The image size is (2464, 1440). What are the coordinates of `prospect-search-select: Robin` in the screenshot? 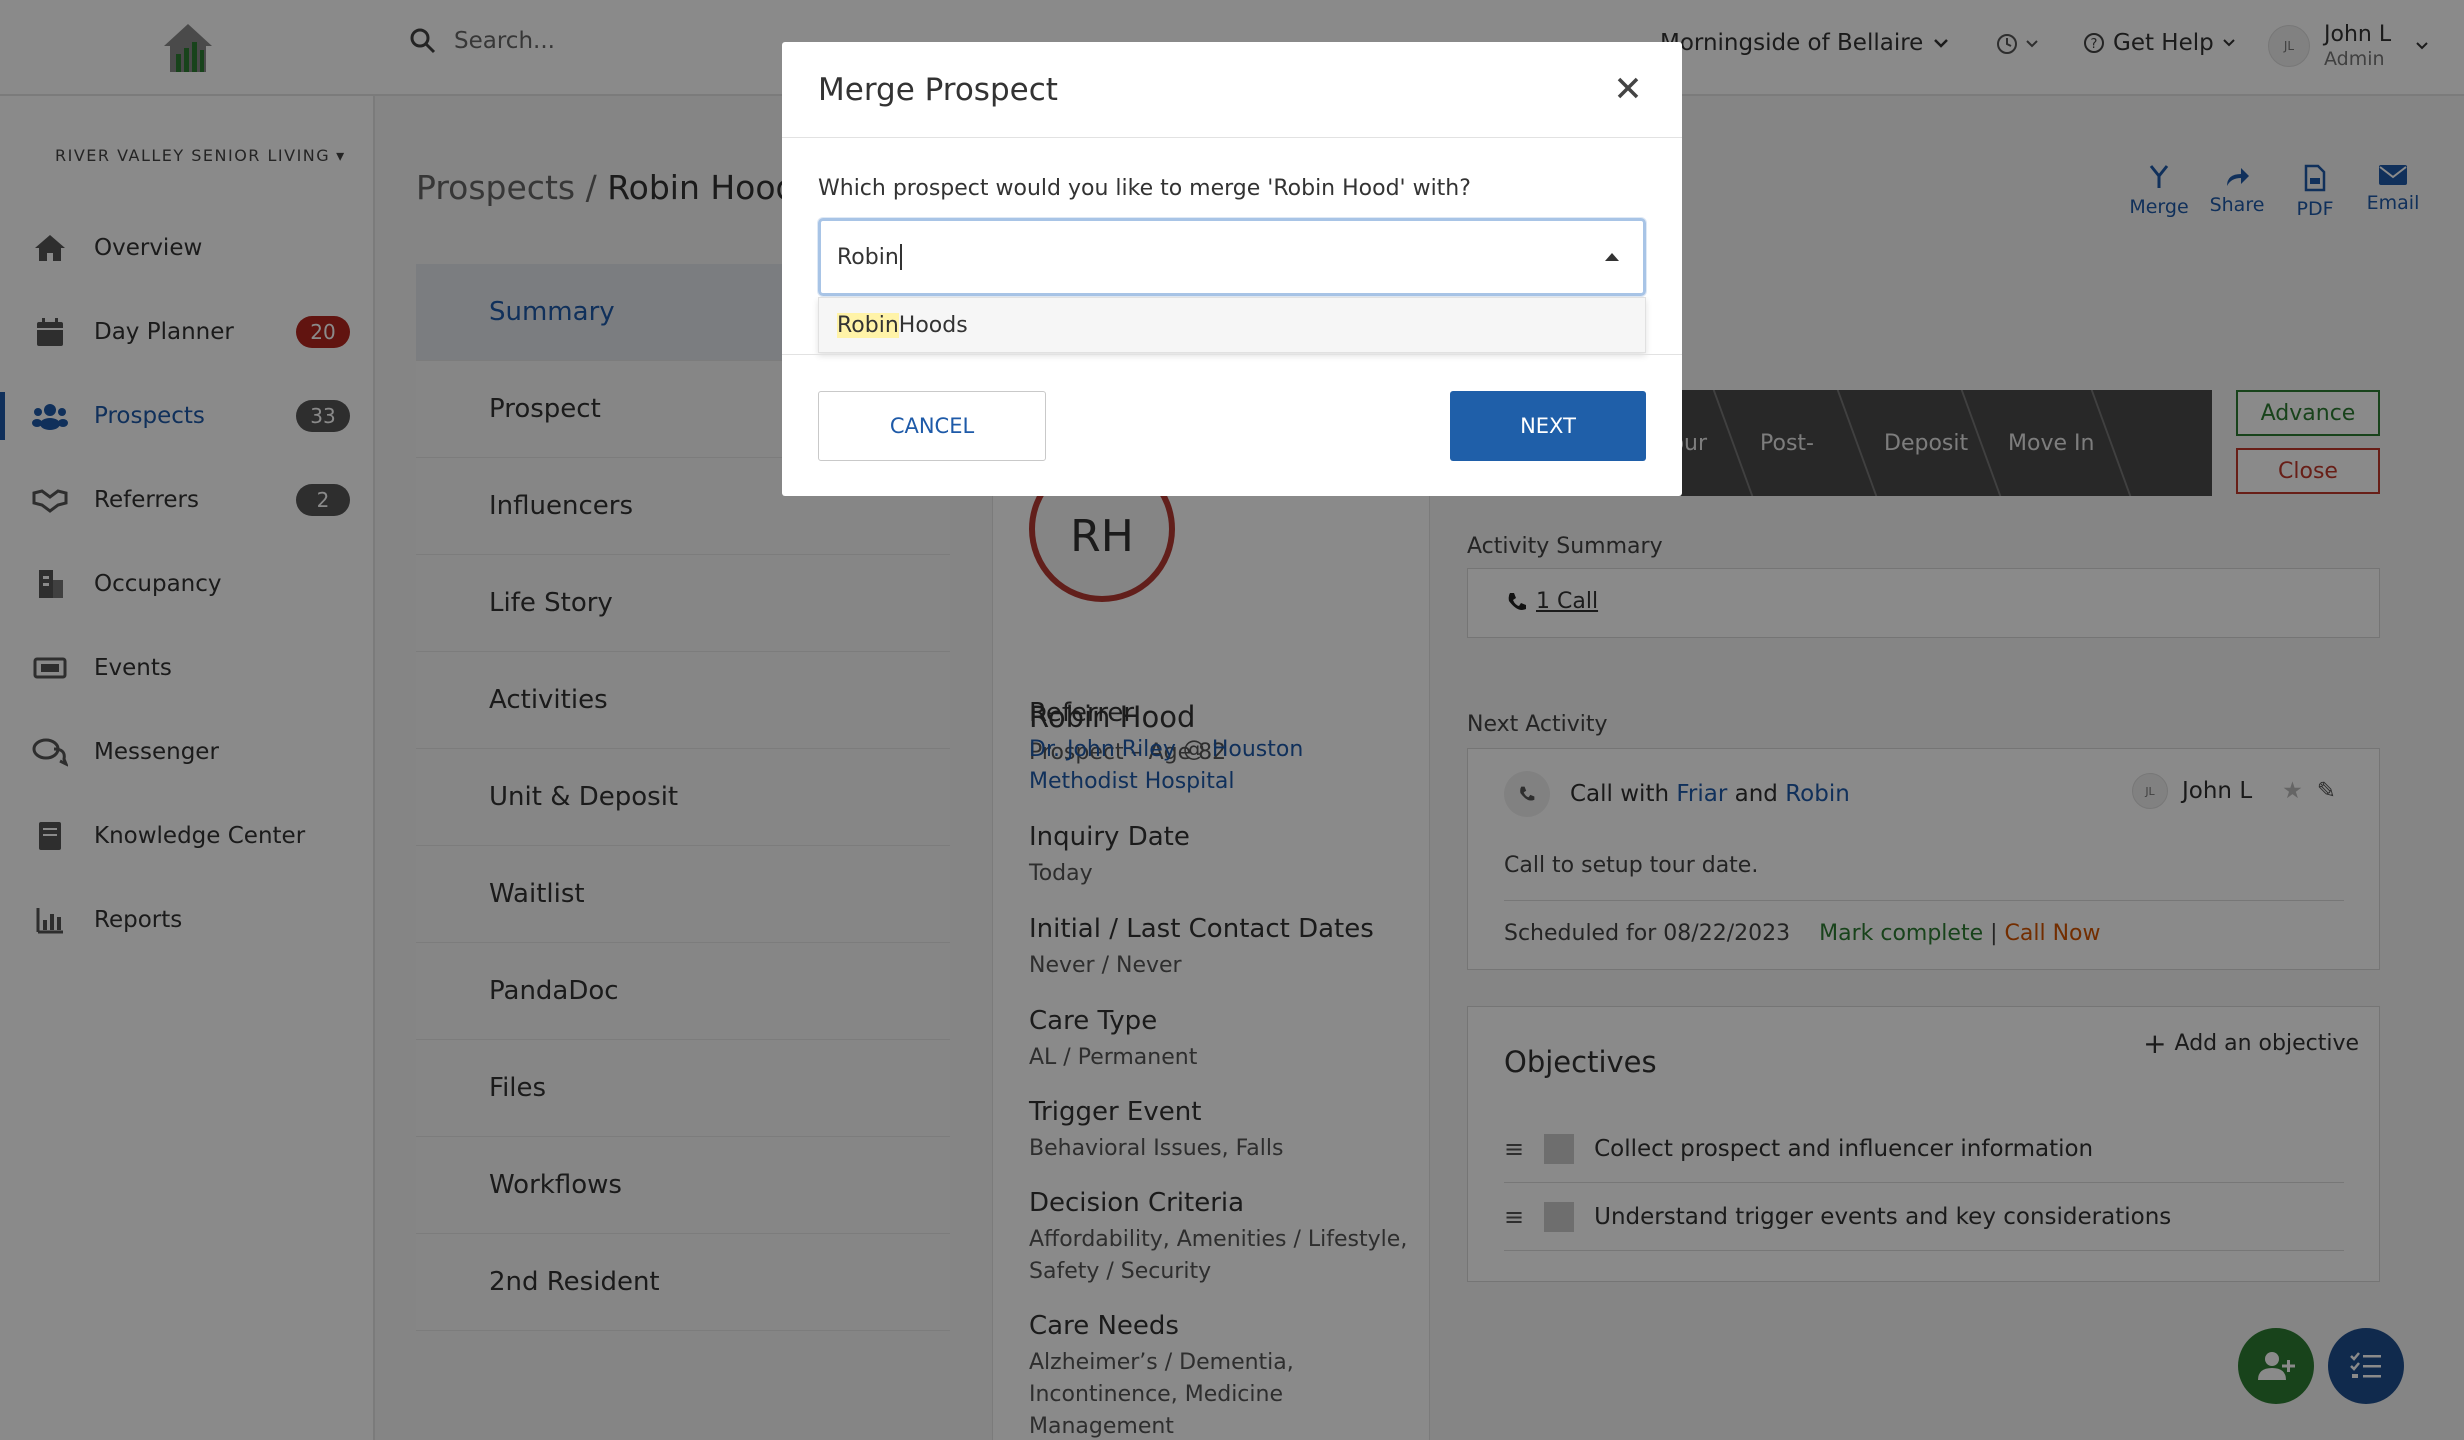 It's located at (1232, 257).